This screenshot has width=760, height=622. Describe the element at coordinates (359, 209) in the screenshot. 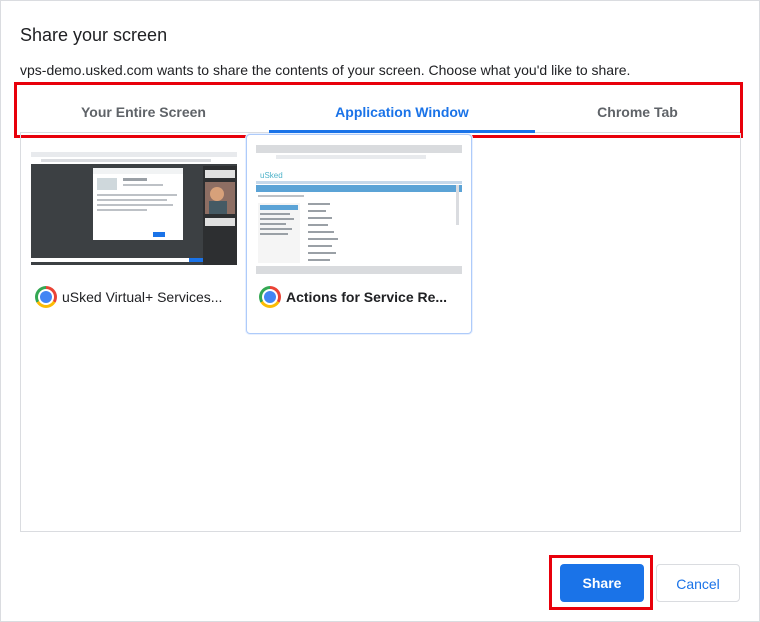

I see `window-thumbnail: uSked` at that location.